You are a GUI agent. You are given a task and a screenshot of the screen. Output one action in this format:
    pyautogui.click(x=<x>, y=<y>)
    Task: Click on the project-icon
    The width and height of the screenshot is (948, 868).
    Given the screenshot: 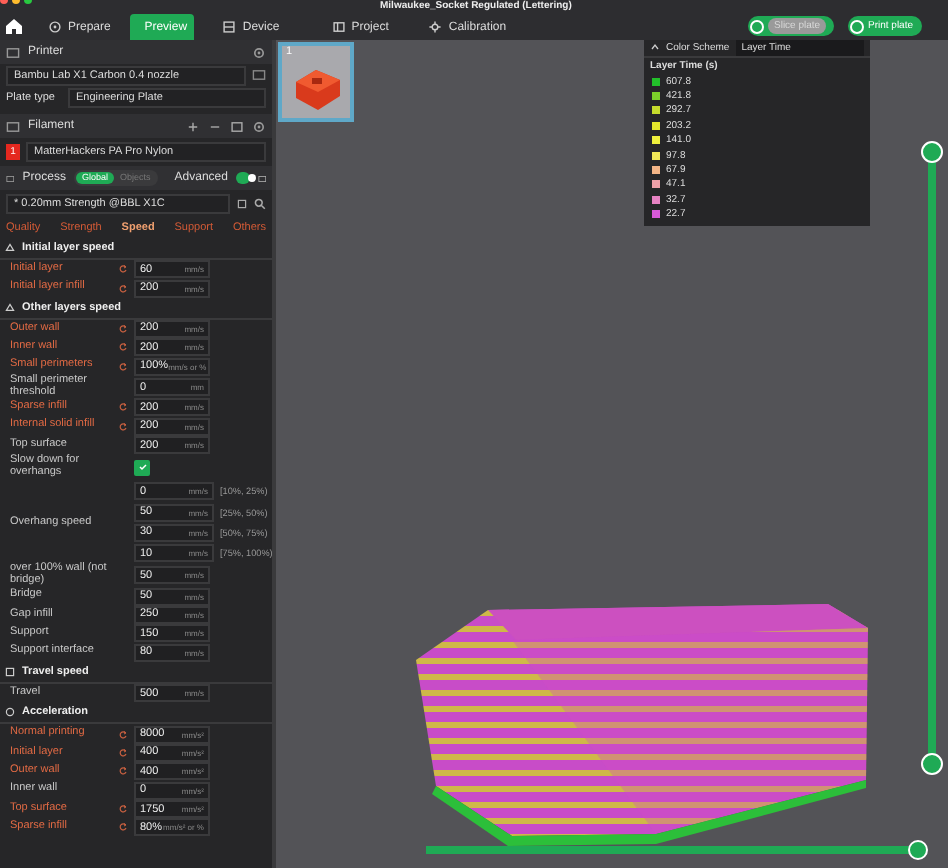 What is the action you would take?
    pyautogui.click(x=338, y=27)
    